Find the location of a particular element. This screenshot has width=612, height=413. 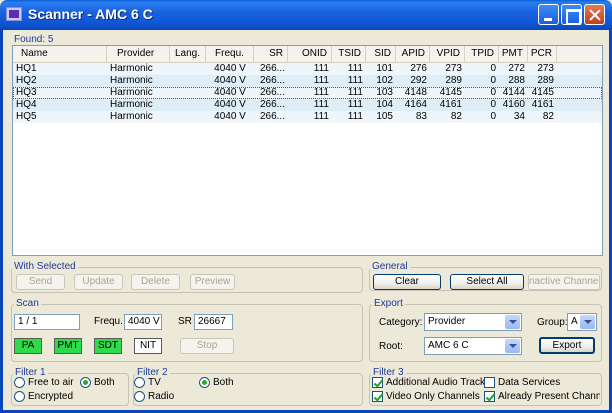

filter1-both-radio is located at coordinates (85, 382).